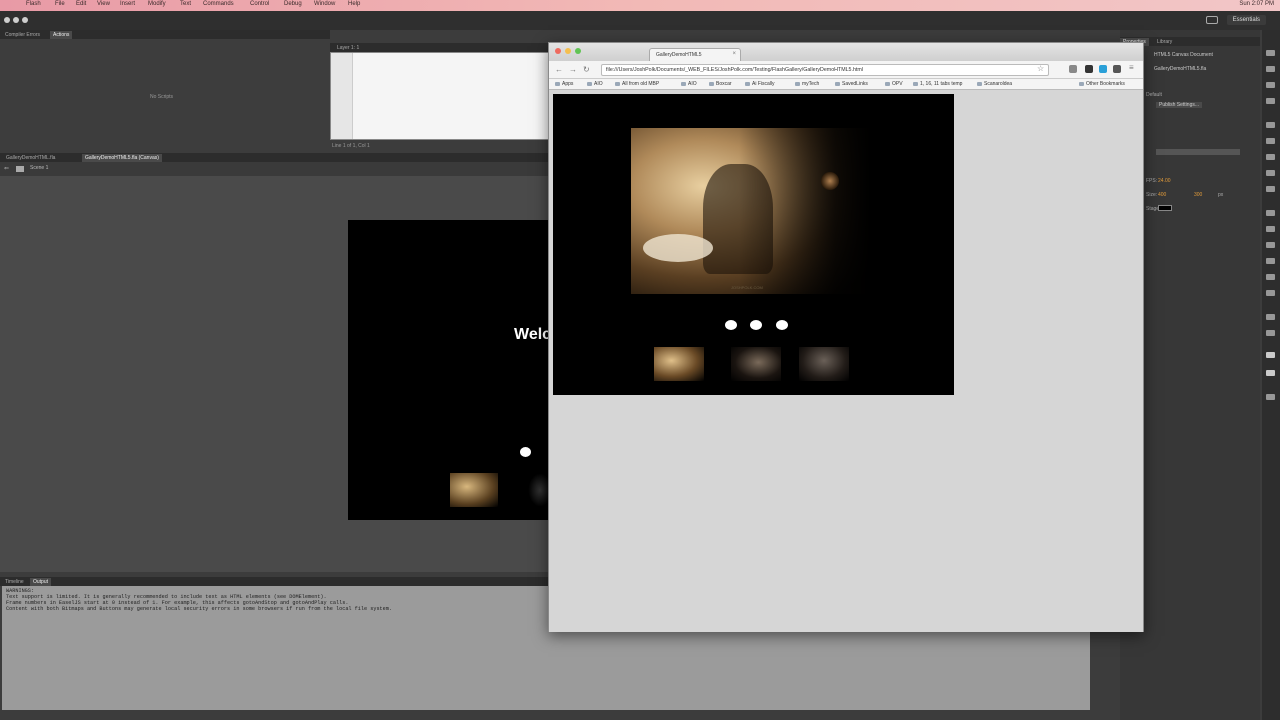  Describe the element at coordinates (1270, 229) in the screenshot. I see `brush-tool-icon` at that location.